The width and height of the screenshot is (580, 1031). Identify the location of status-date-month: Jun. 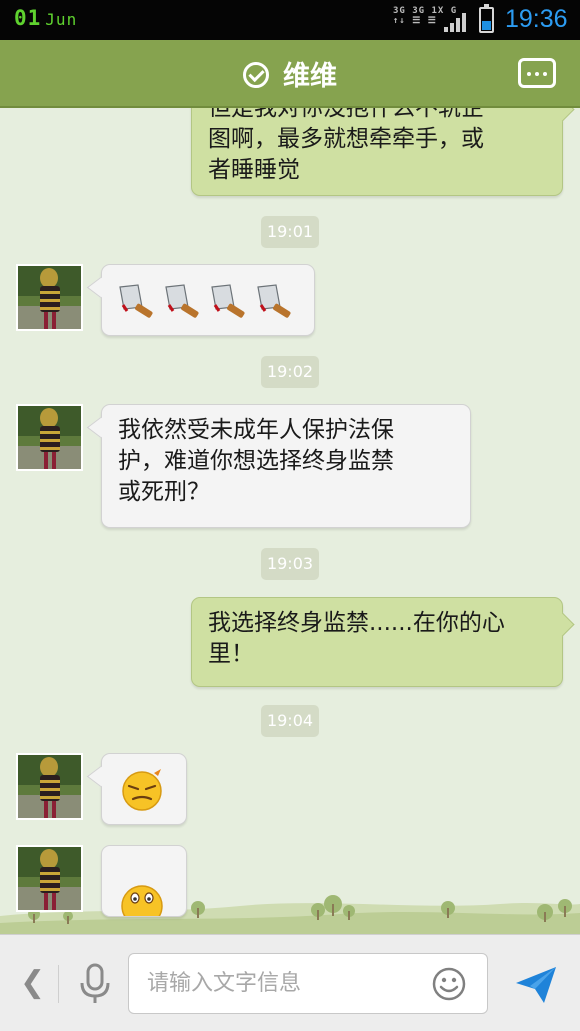
(61, 19).